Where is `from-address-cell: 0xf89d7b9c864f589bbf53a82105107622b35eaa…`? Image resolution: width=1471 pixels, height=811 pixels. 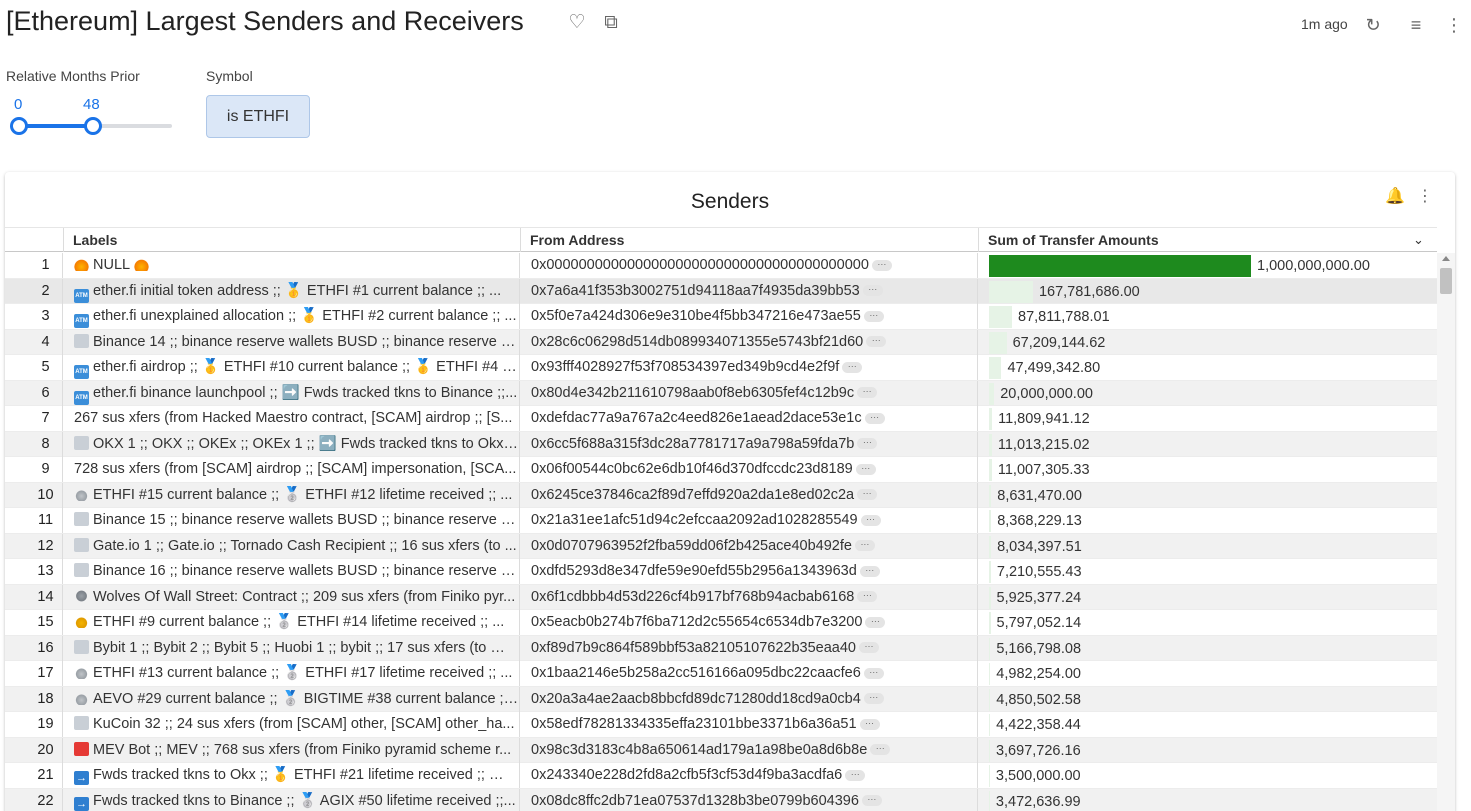
from-address-cell: 0xf89d7b9c864f589bbf53a82105107622b35eaa… is located at coordinates (749, 648).